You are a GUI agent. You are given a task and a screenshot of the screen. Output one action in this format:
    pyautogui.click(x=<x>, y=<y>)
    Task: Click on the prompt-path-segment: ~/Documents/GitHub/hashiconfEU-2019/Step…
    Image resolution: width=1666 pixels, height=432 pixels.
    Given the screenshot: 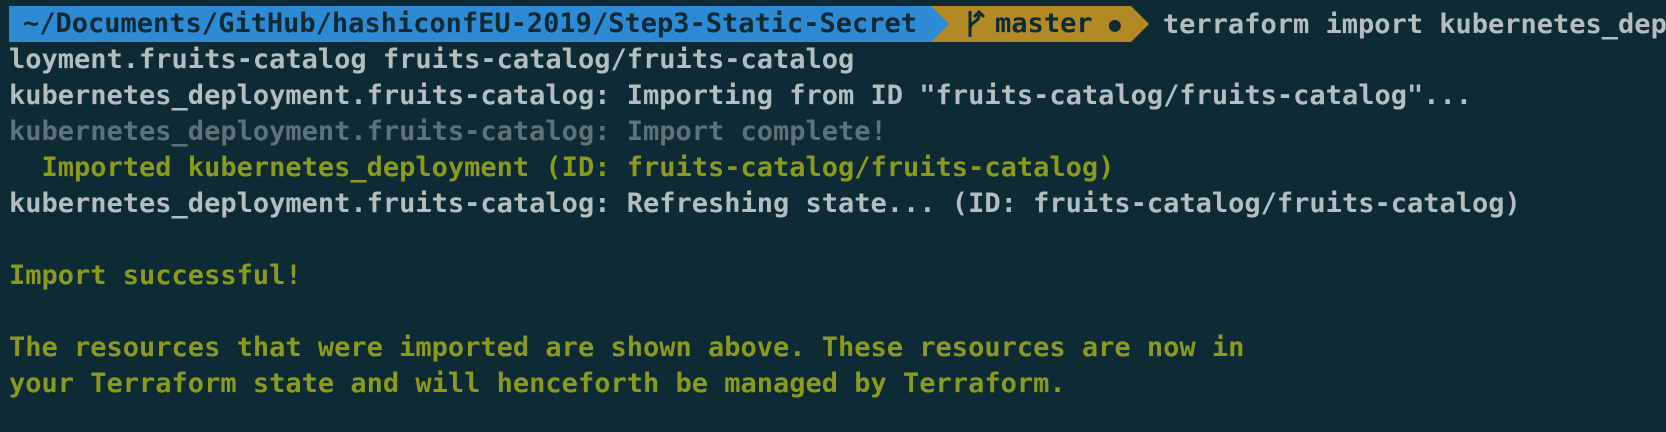 What is the action you would take?
    pyautogui.click(x=470, y=24)
    